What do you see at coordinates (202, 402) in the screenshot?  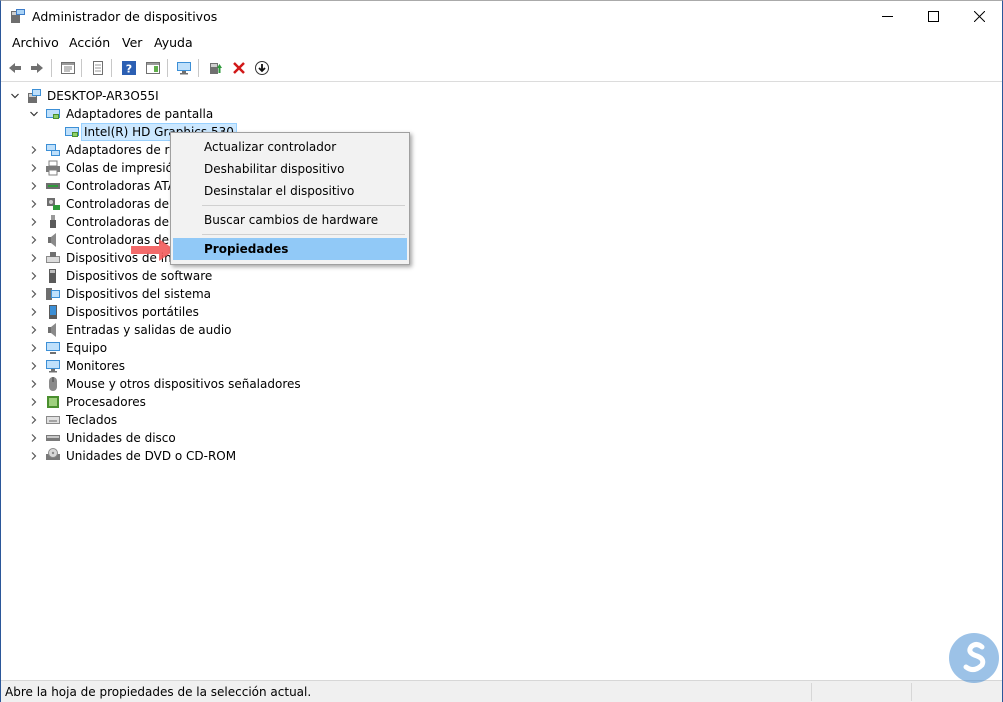 I see `tree-category: Procesadores` at bounding box center [202, 402].